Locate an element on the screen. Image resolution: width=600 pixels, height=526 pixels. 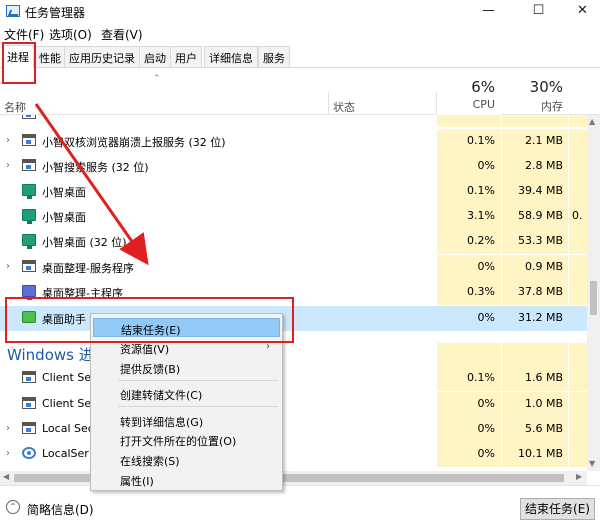
group-cpu-cell is located at coordinates (469, 355).